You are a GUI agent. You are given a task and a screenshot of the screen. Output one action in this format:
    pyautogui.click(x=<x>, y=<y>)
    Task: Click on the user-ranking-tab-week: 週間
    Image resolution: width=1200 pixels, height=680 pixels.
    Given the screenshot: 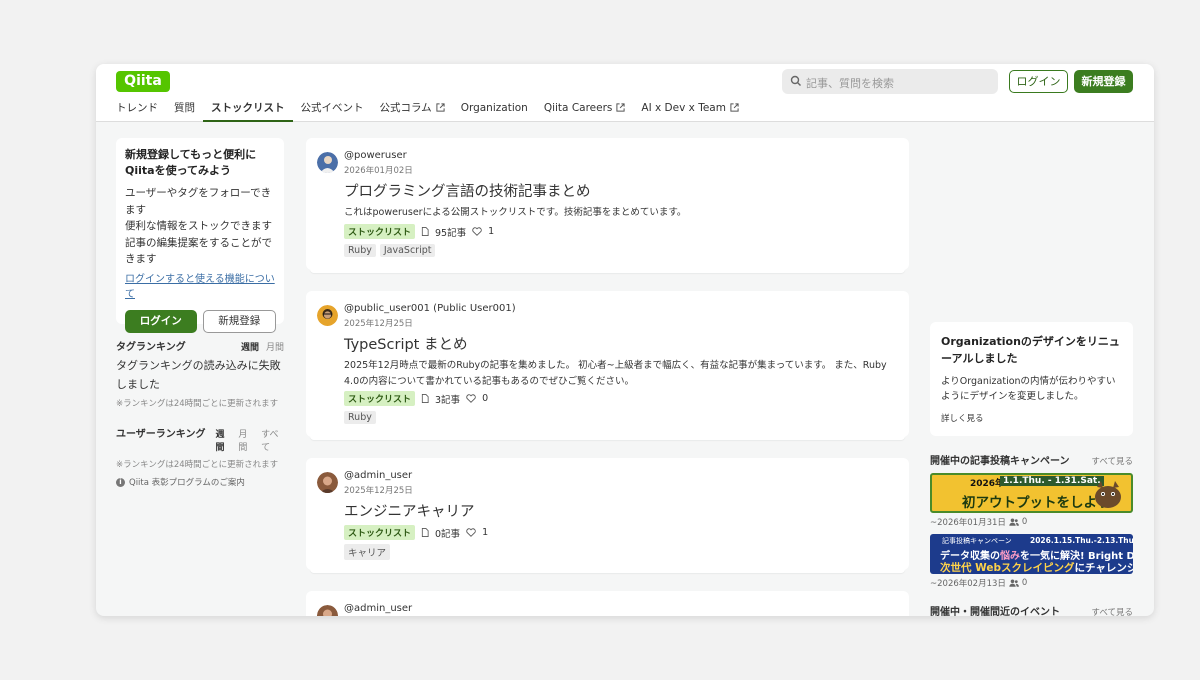 What is the action you would take?
    pyautogui.click(x=224, y=440)
    